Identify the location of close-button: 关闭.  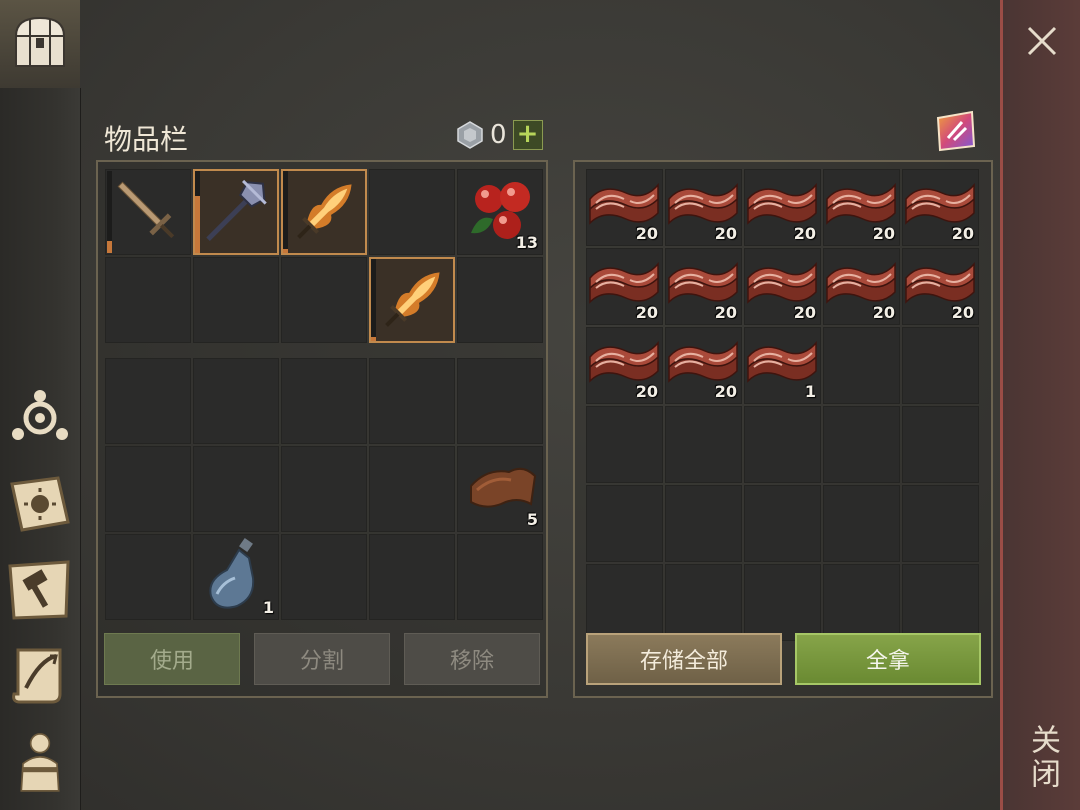
(1042, 758).